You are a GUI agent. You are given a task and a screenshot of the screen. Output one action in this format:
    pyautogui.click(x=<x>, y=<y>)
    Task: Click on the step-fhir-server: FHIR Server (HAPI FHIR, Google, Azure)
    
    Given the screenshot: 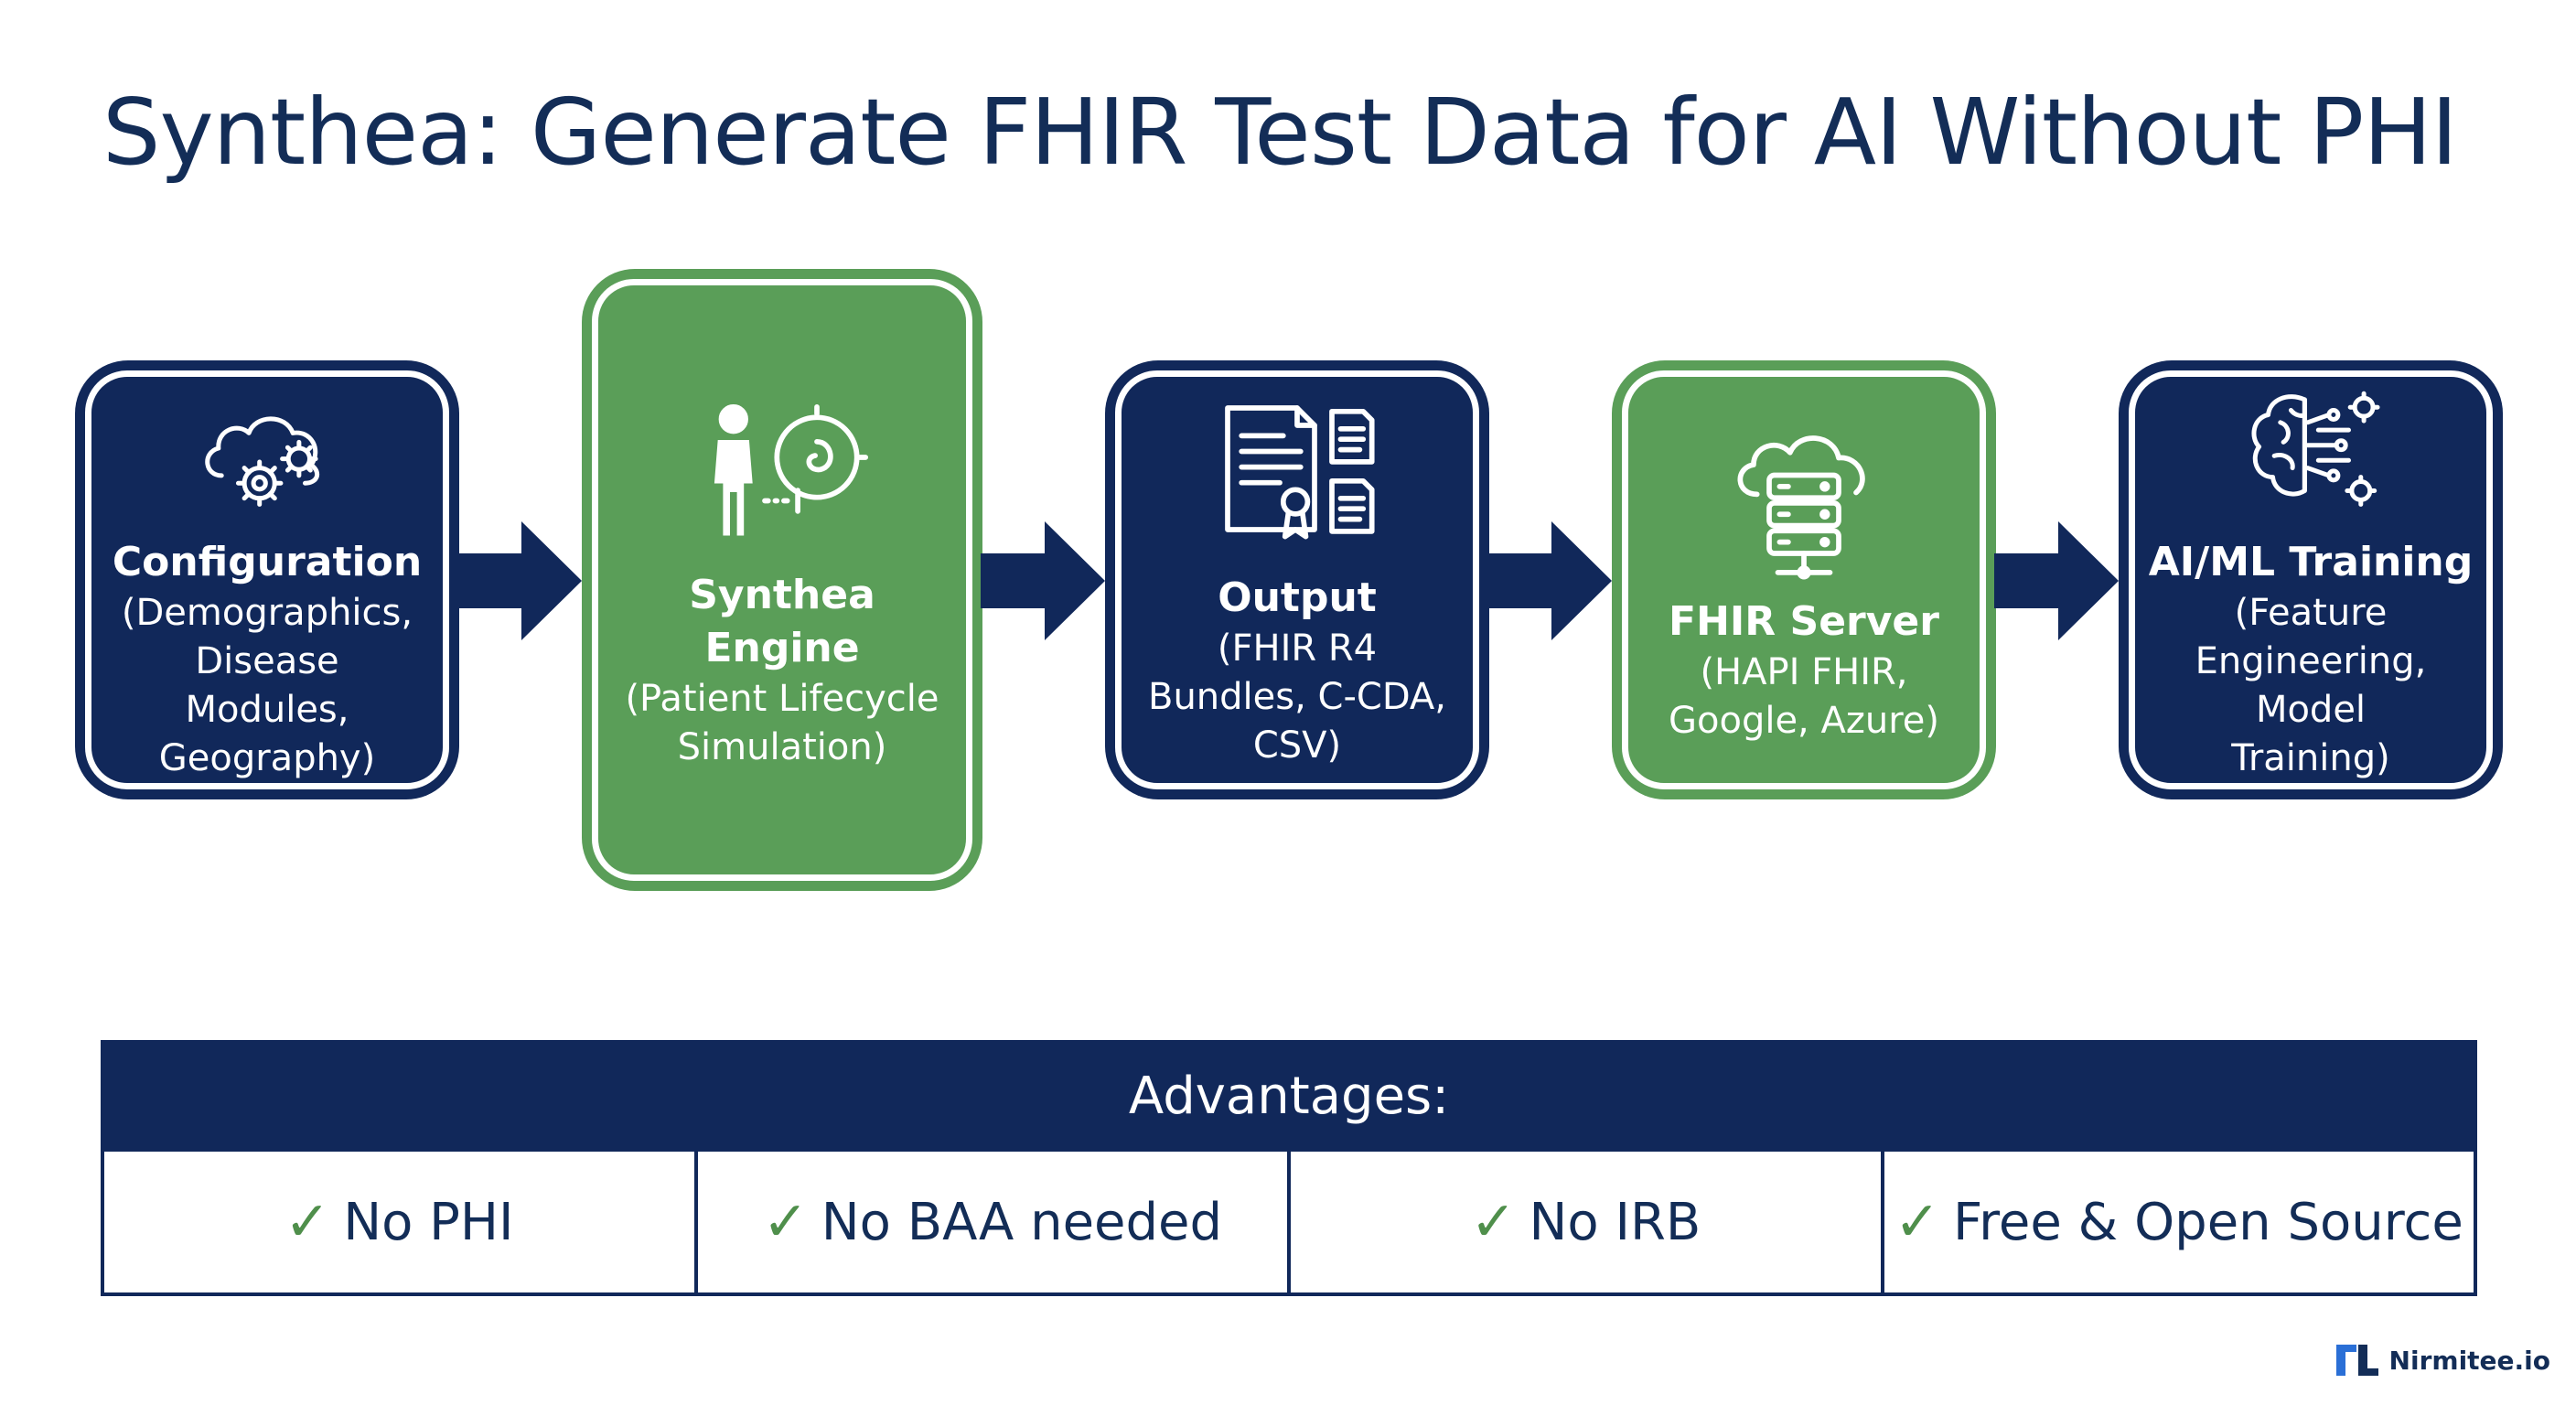 What is the action you would take?
    pyautogui.click(x=1804, y=579)
    